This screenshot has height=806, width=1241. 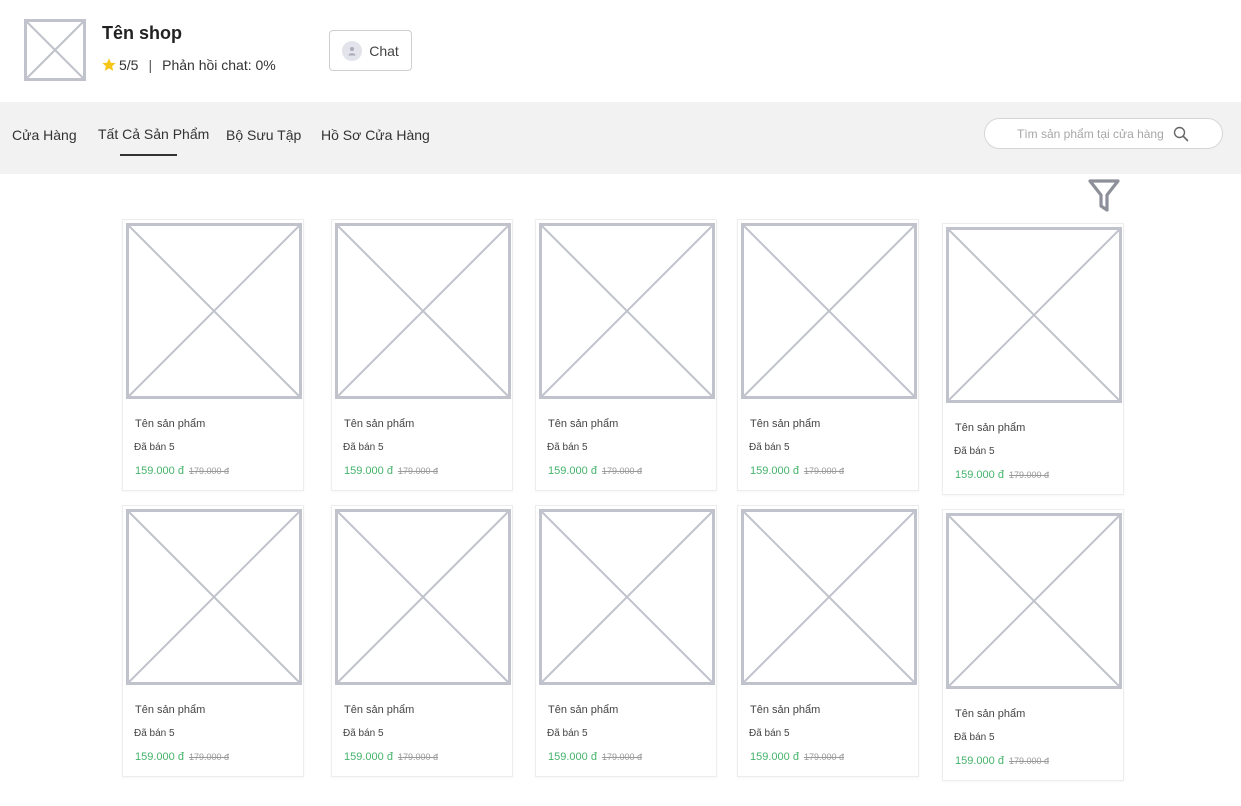 I want to click on tab-collections: Bộ Sưu Tập, so click(x=263, y=135).